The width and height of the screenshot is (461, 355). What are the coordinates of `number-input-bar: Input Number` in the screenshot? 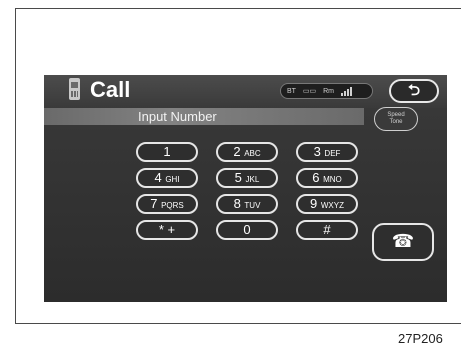 It's located at (204, 116).